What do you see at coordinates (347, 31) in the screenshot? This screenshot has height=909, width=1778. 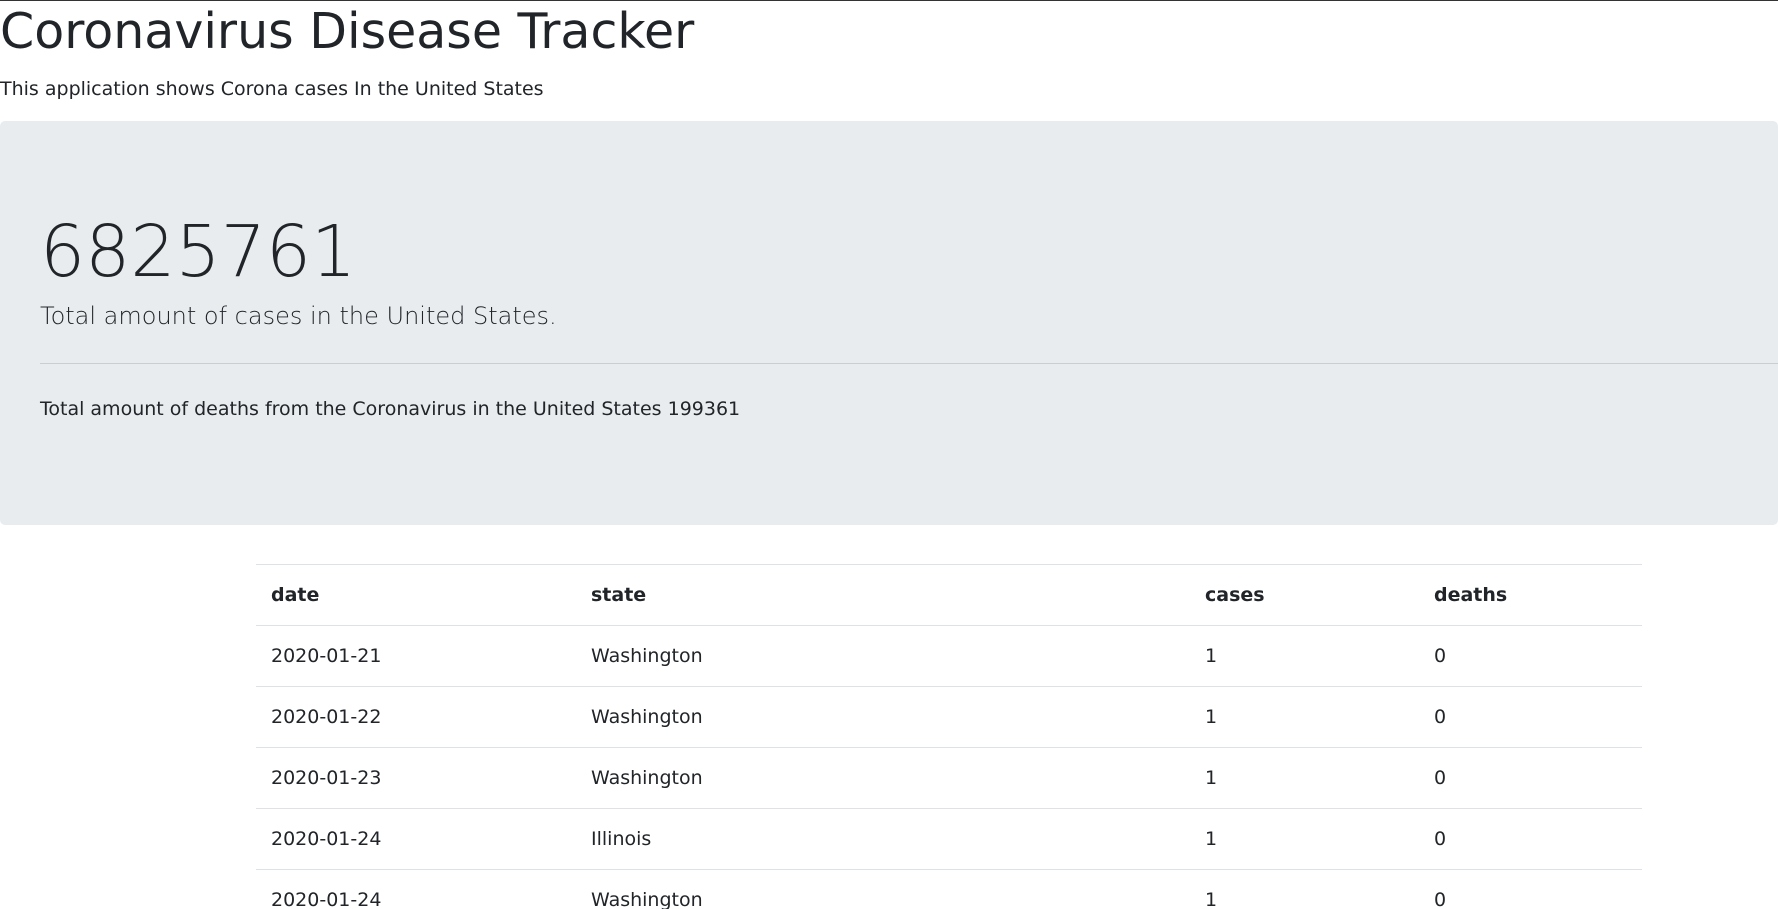 I see `page-title: Coronavirus Disease Tracker` at bounding box center [347, 31].